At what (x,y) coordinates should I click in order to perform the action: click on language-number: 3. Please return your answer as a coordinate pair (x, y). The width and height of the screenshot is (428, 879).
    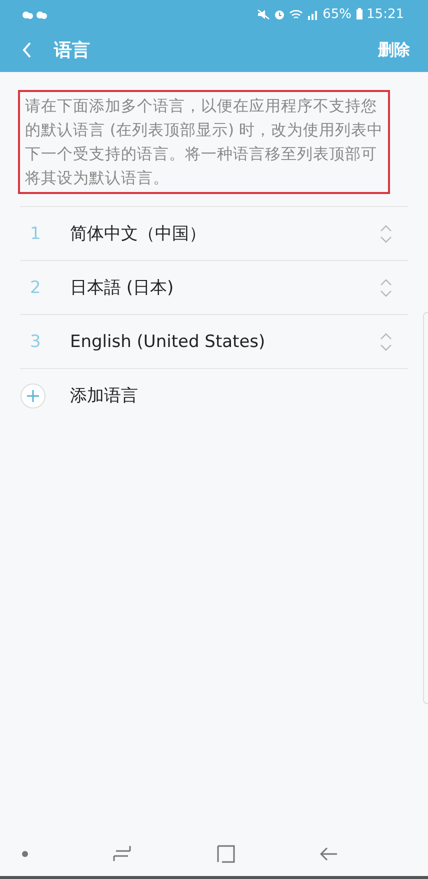
    Looking at the image, I should click on (35, 342).